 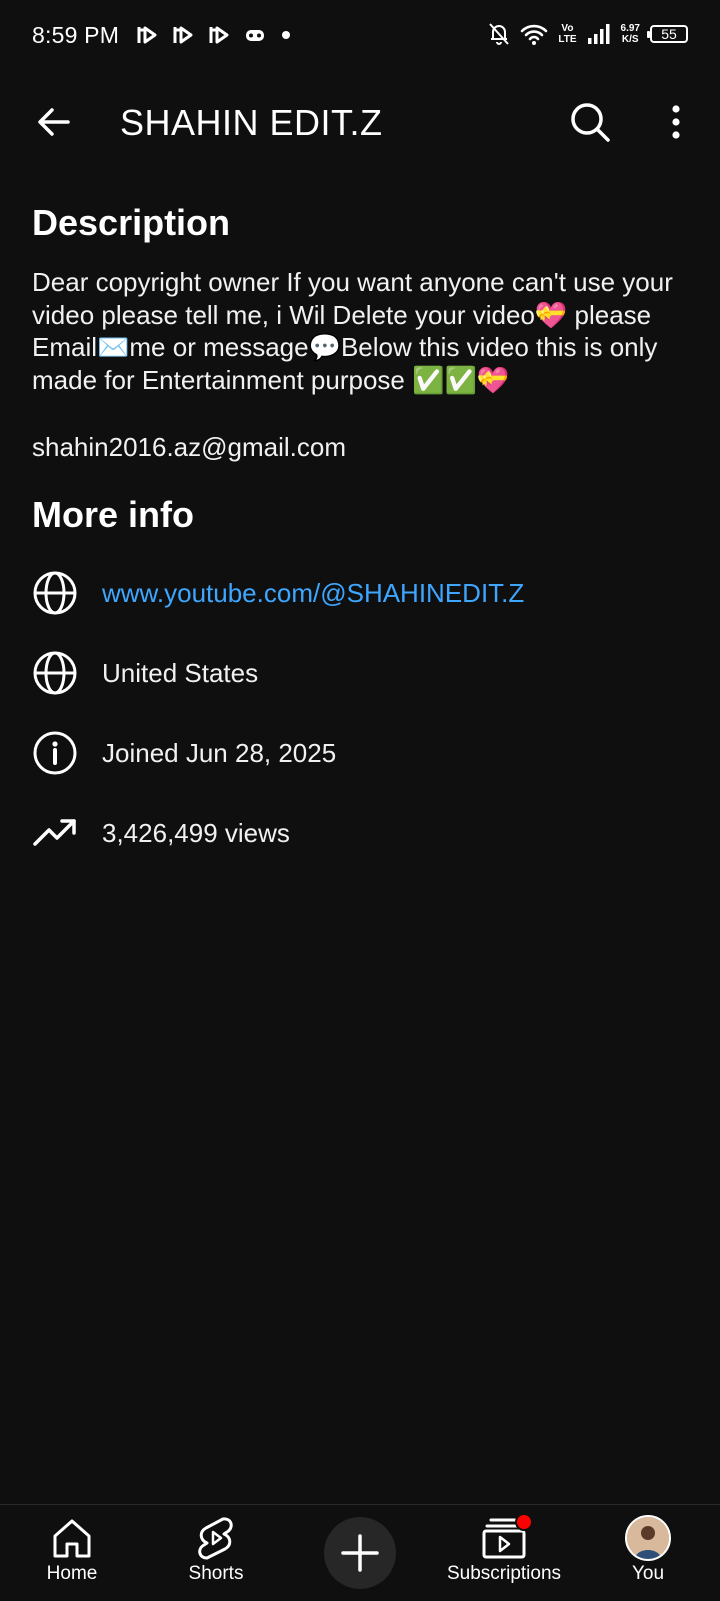 I want to click on info-row-joined: Joined Jun 28, 2025, so click(x=362, y=753).